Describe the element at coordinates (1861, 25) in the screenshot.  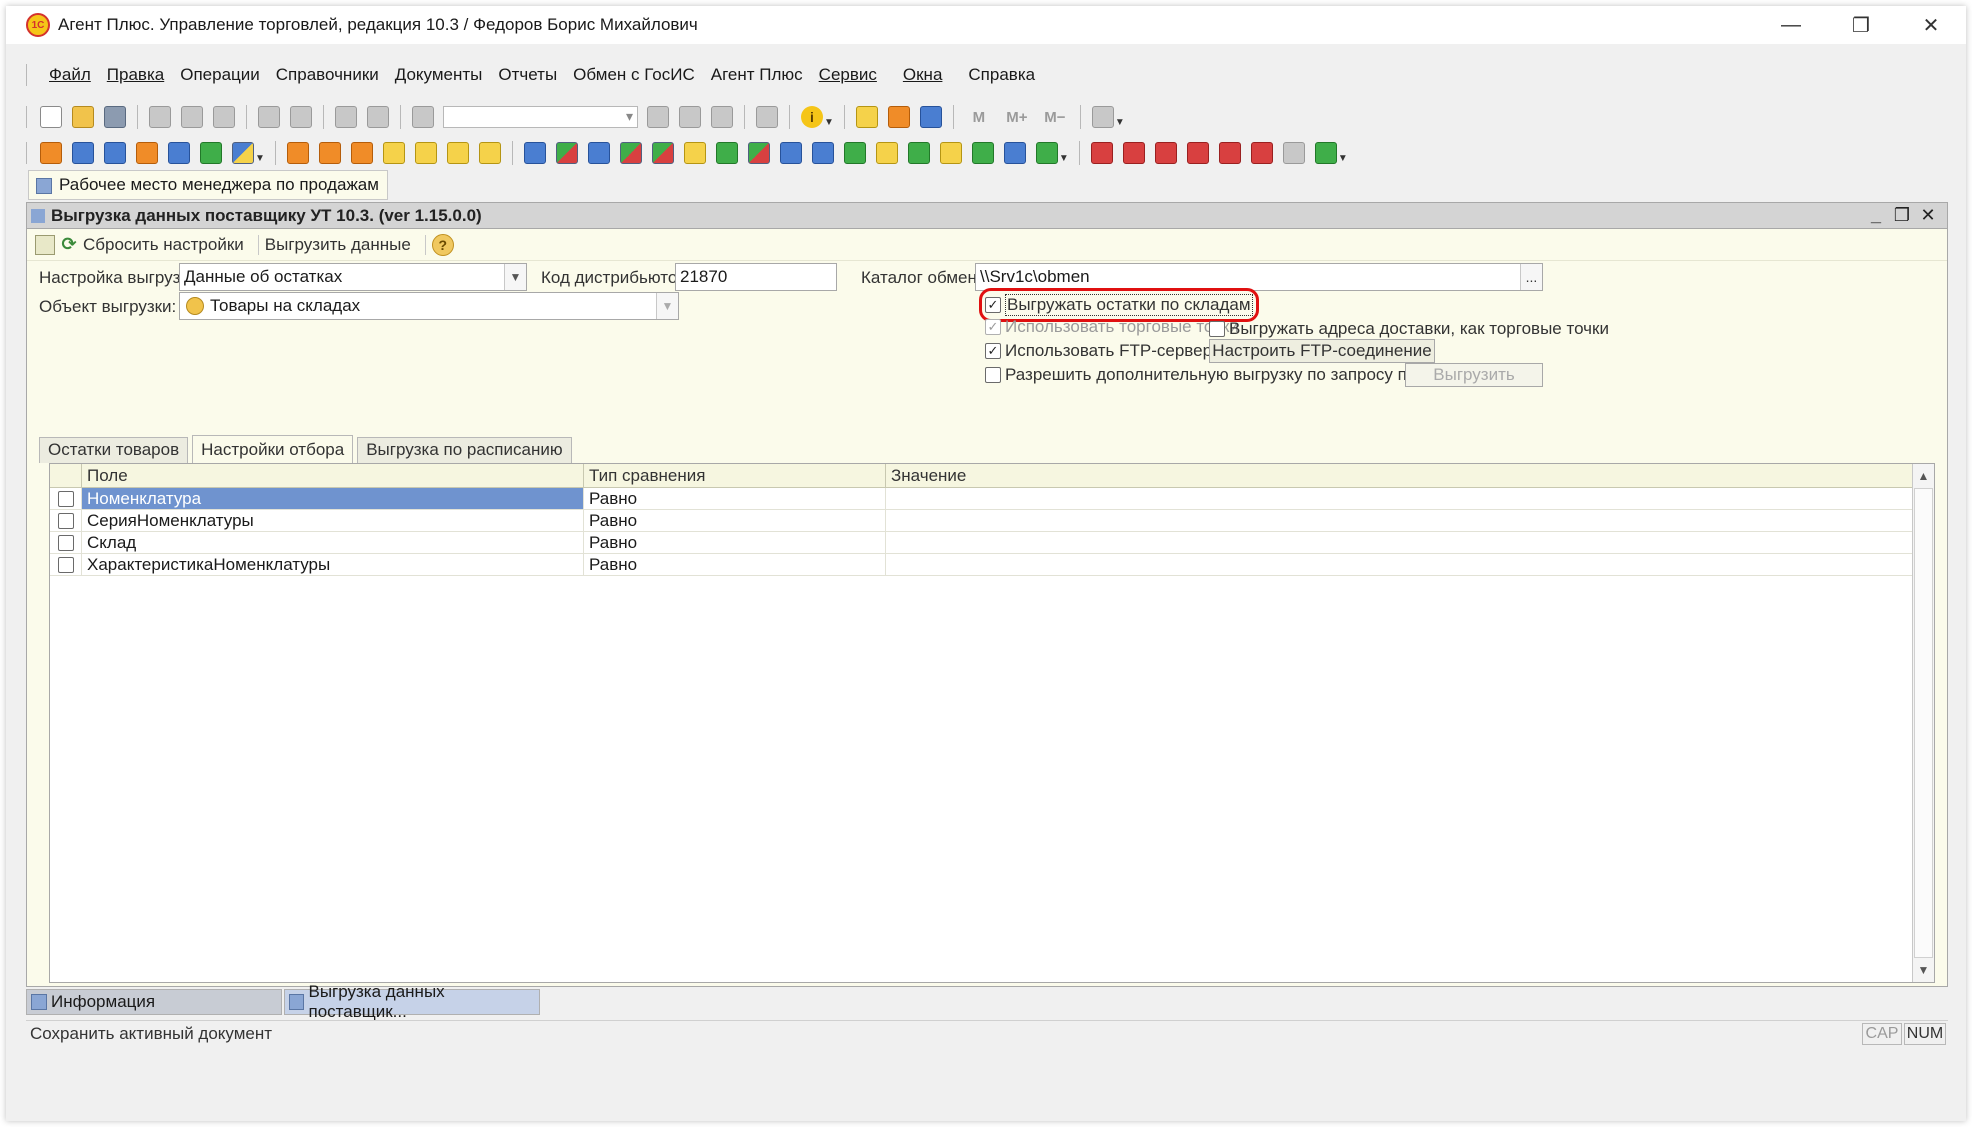
I see `restore-button: ❐` at that location.